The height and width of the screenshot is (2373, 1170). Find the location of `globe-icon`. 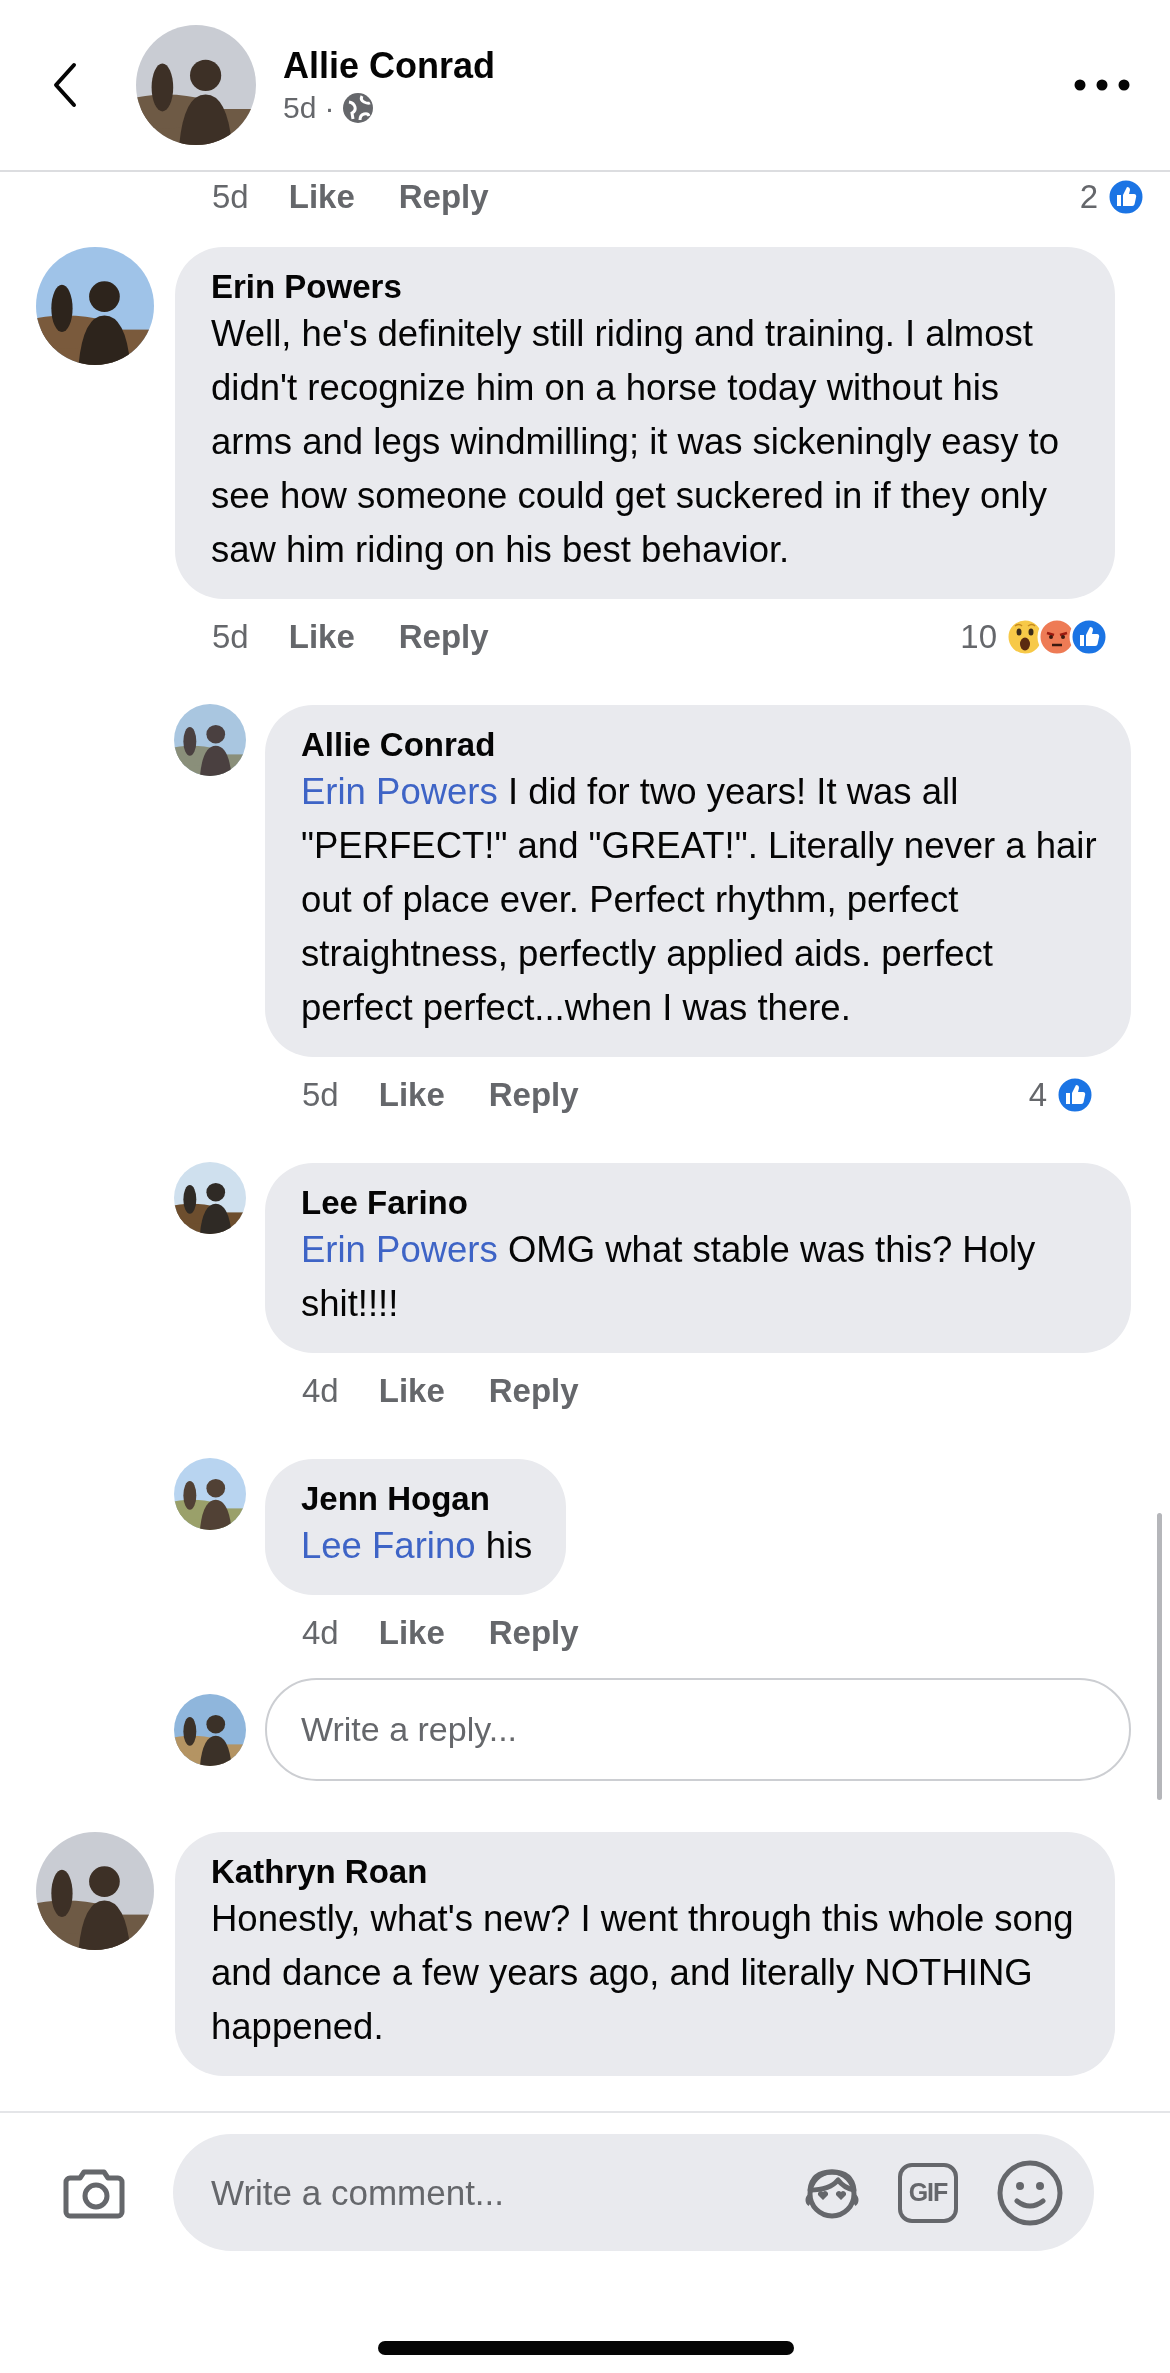

globe-icon is located at coordinates (358, 108).